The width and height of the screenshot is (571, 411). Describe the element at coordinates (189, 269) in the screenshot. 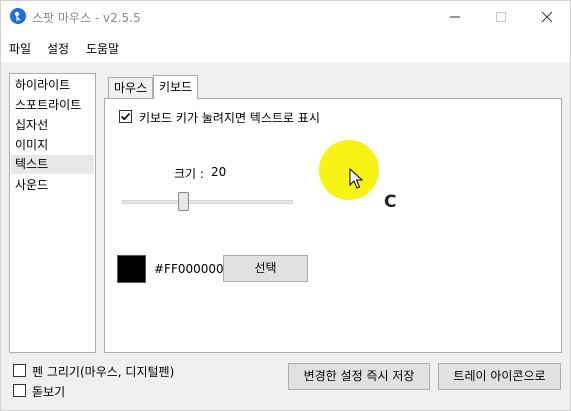

I see `color-hex: #FF000000` at that location.